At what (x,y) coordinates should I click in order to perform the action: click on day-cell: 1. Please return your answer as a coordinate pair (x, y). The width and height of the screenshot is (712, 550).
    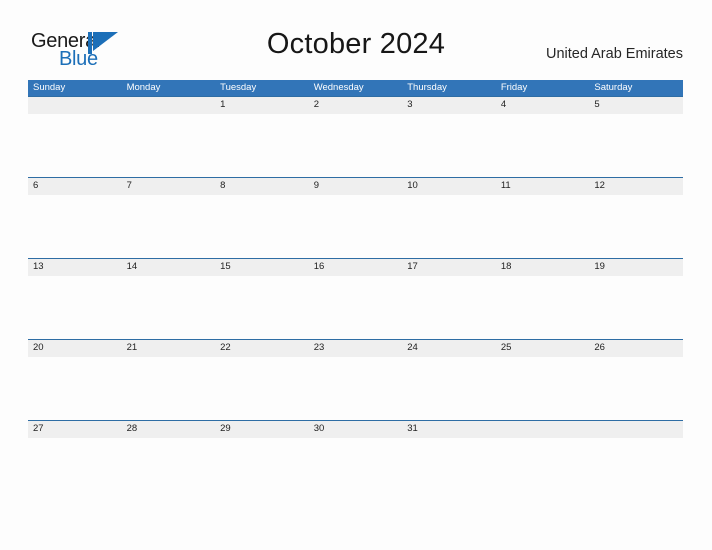
    Looking at the image, I should click on (262, 105).